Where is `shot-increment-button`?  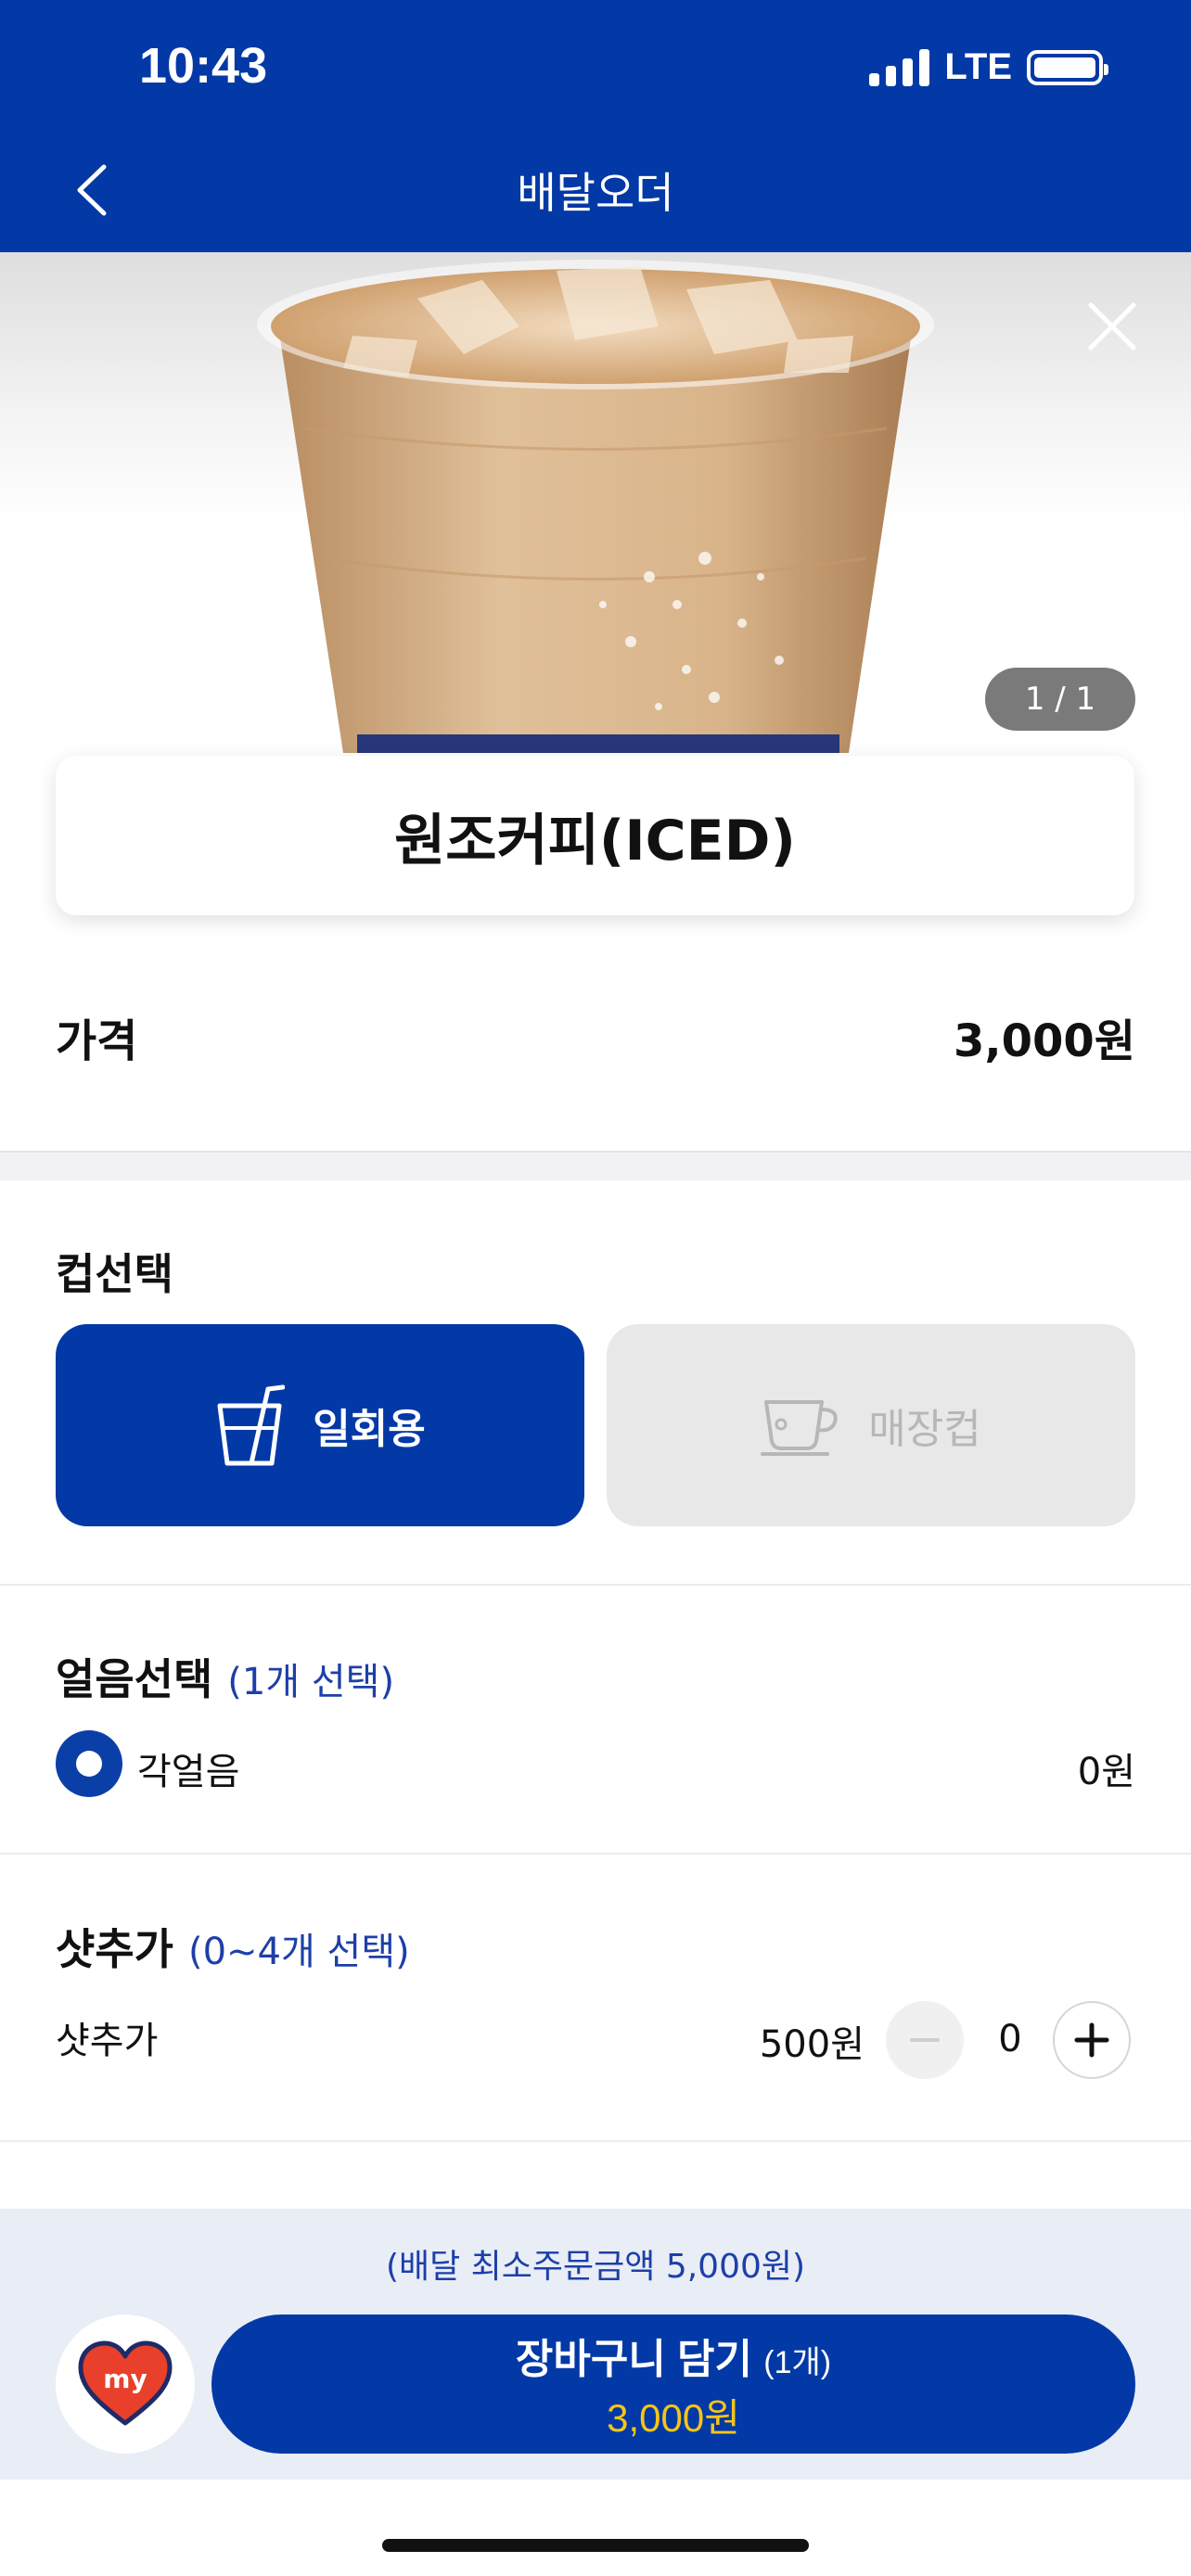
shot-increment-button is located at coordinates (1092, 2040).